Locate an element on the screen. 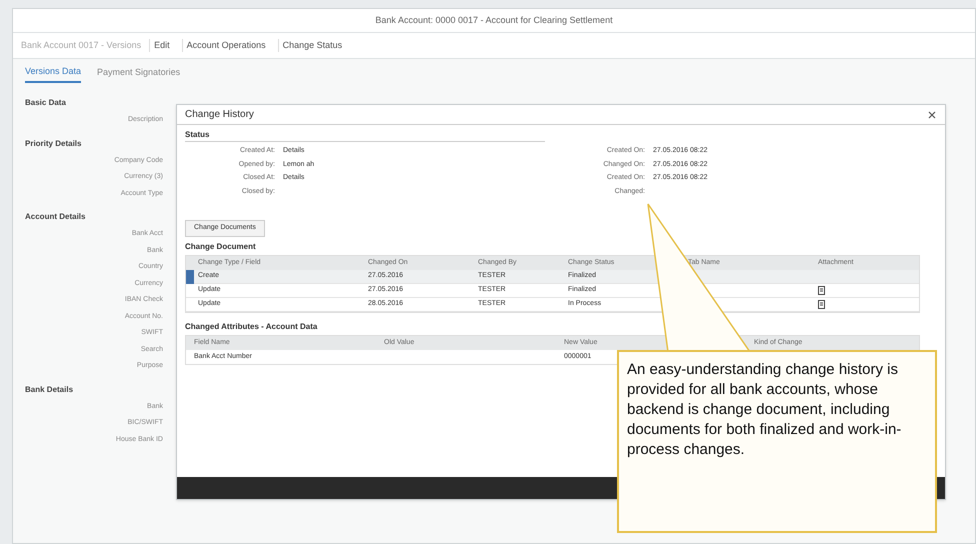  section-title: Status is located at coordinates (365, 135).